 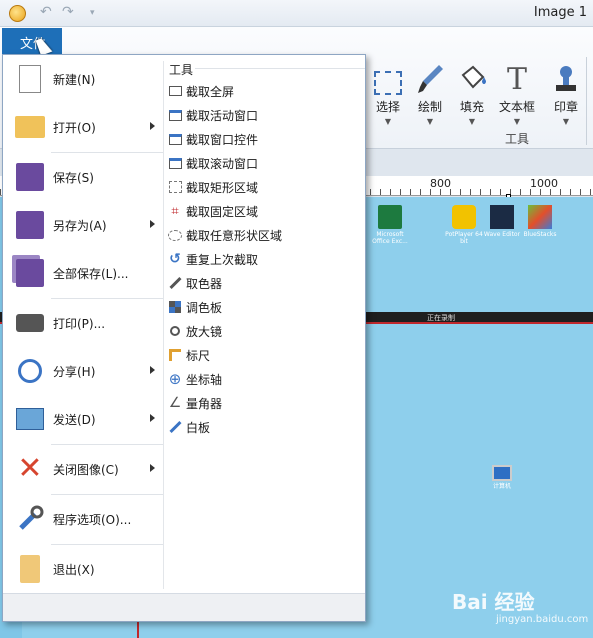 I want to click on tool-item-label: 截取固定区域, so click(x=222, y=211).